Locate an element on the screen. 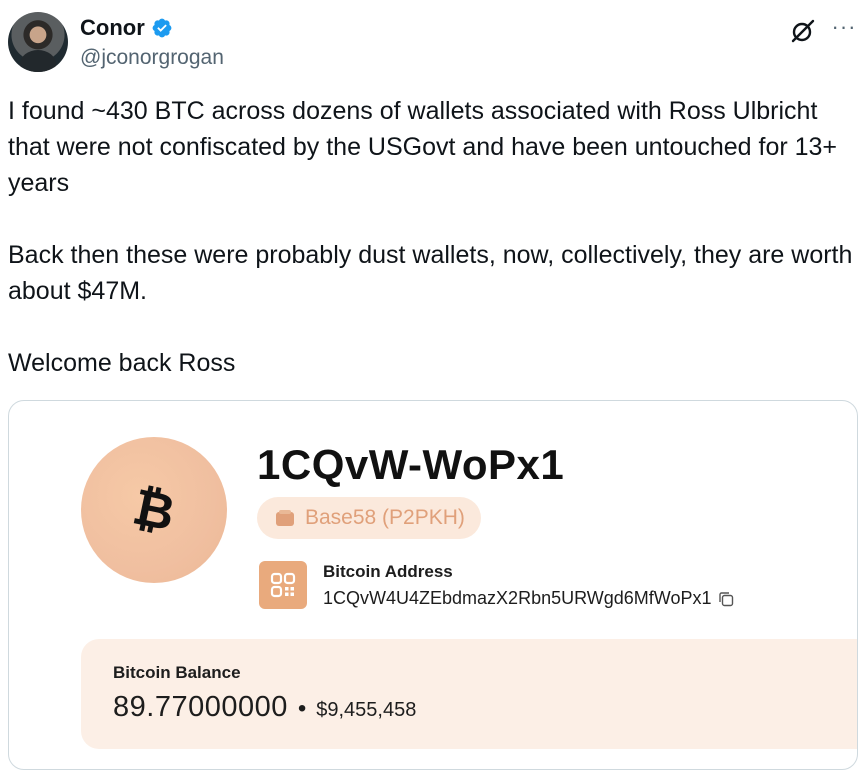 This screenshot has width=865, height=778. balance-btc: 89.77000000 is located at coordinates (200, 707).